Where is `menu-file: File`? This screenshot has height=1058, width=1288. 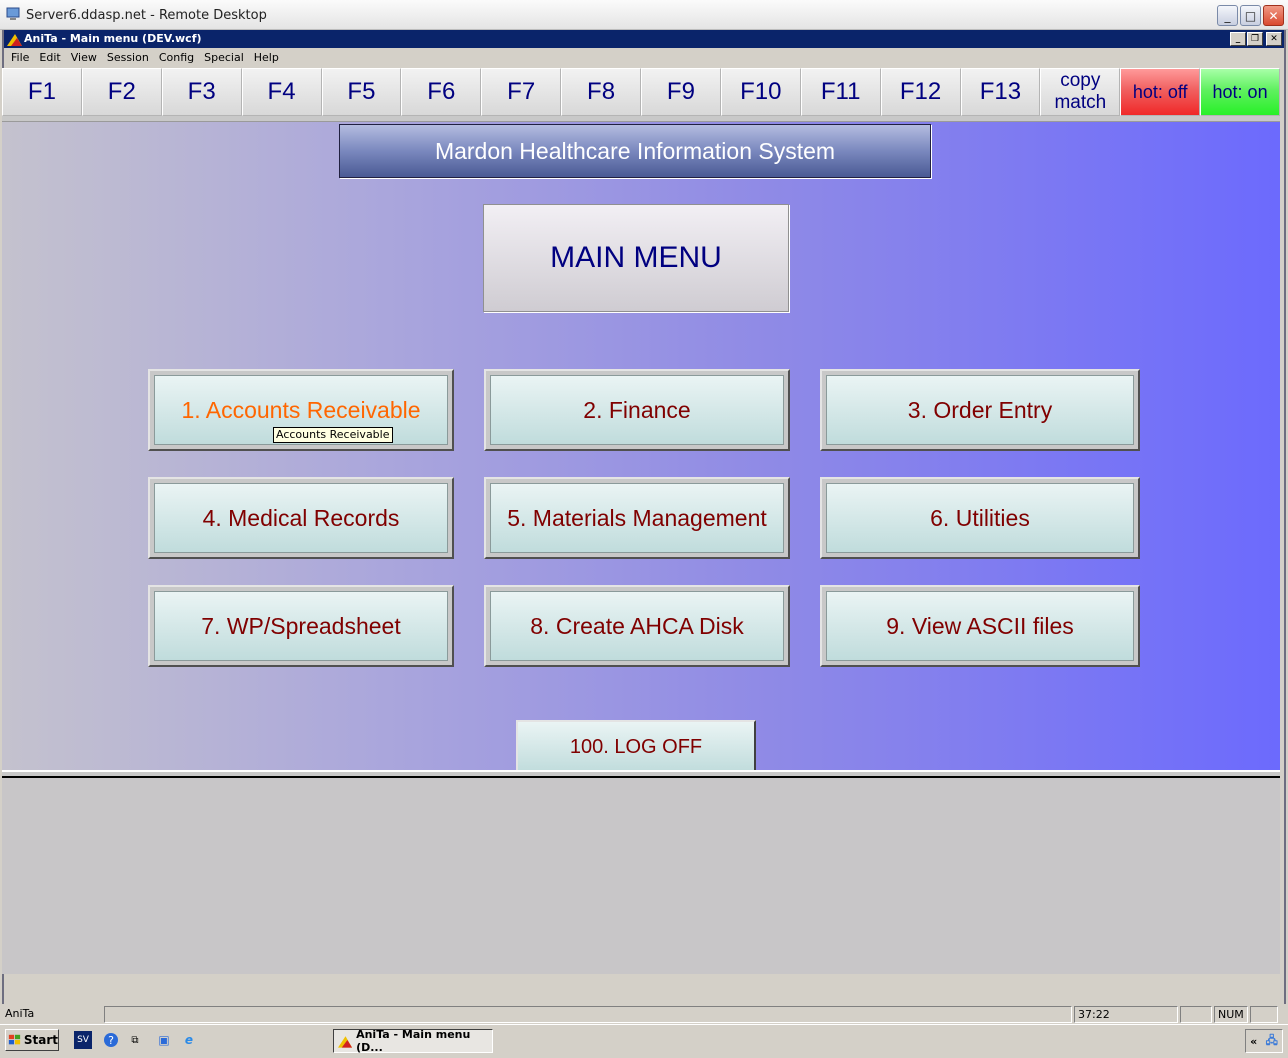
menu-file: File is located at coordinates (20, 58).